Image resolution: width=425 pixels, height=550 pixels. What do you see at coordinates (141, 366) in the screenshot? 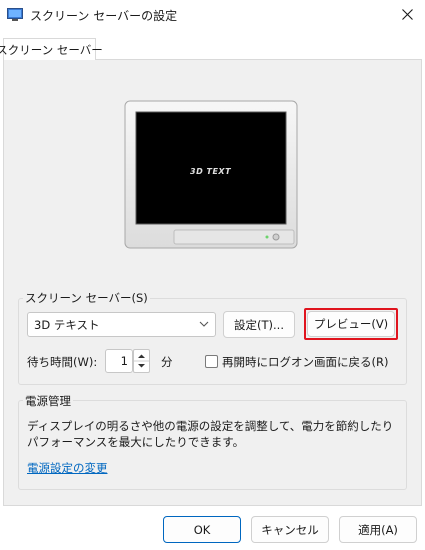
I see `spin-down-icon` at bounding box center [141, 366].